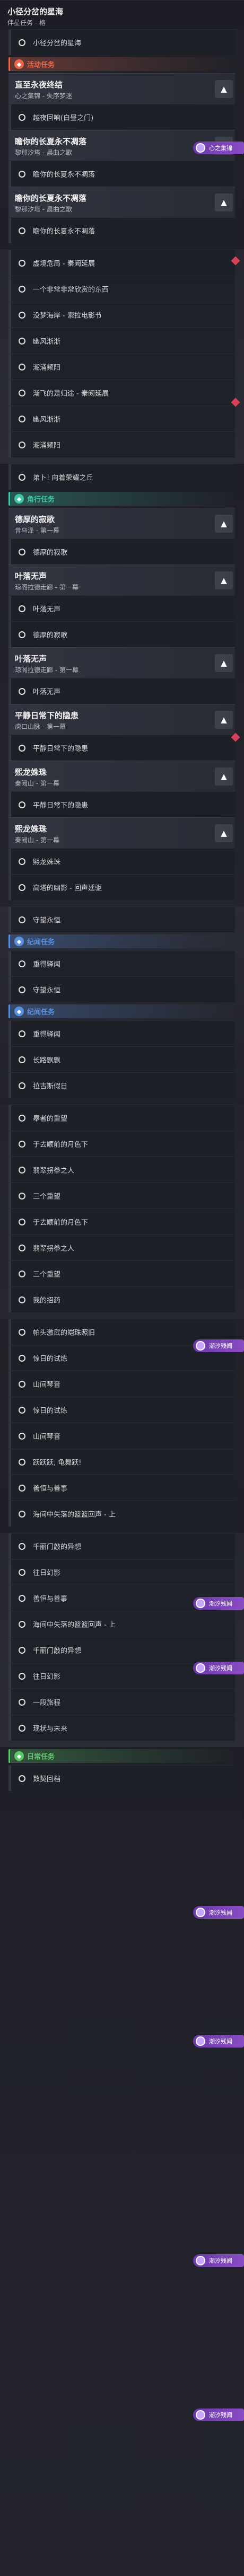 The width and height of the screenshot is (244, 2576). What do you see at coordinates (219, 2415) in the screenshot?
I see `seal-tag: 潮汐残闻` at bounding box center [219, 2415].